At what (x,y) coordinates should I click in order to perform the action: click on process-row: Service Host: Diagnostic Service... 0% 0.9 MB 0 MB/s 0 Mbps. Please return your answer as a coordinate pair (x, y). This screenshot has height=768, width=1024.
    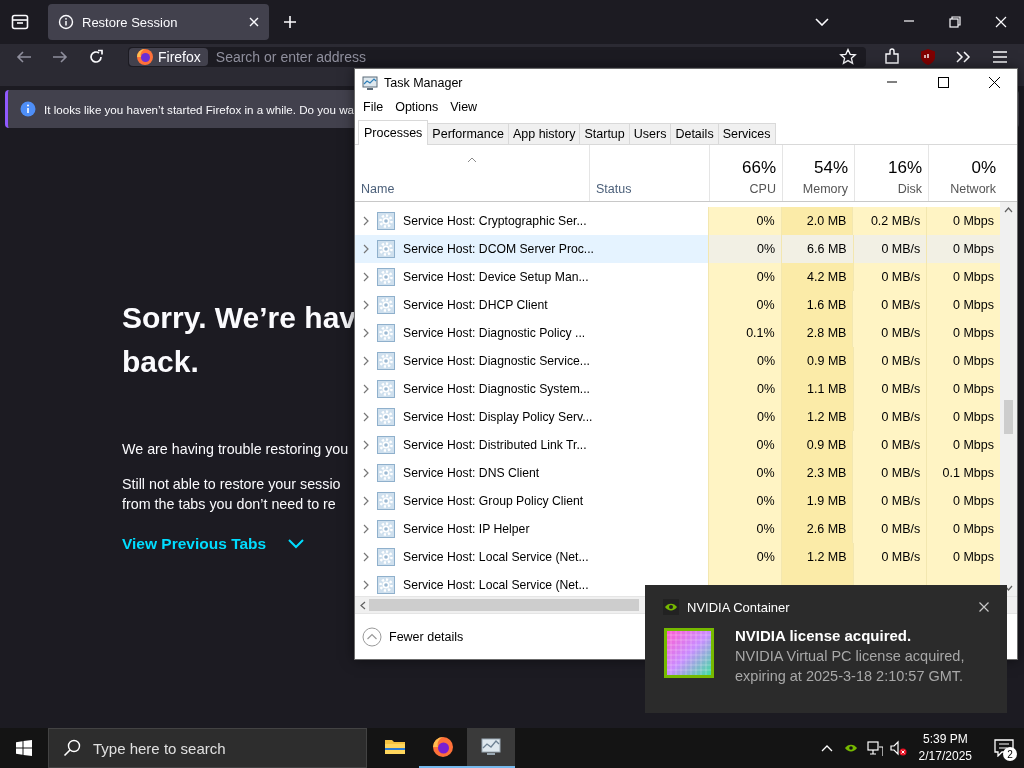
    Looking at the image, I should click on (677, 361).